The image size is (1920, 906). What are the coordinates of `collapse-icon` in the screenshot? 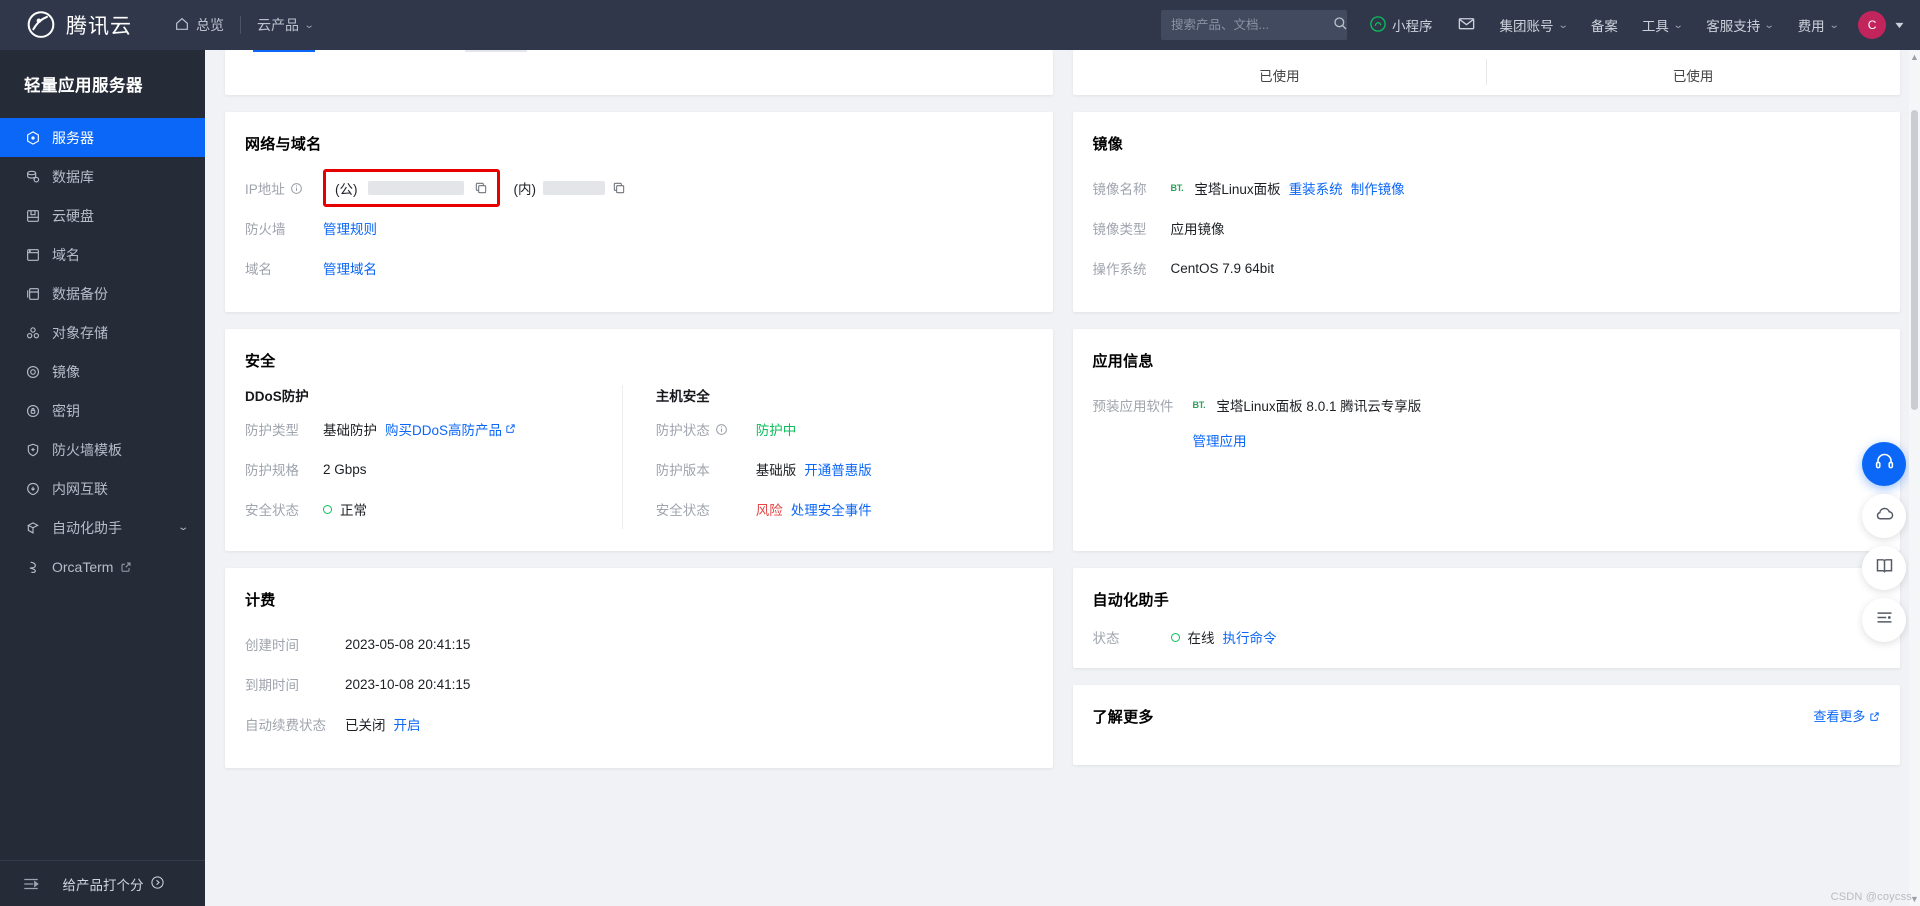 It's located at (20, 884).